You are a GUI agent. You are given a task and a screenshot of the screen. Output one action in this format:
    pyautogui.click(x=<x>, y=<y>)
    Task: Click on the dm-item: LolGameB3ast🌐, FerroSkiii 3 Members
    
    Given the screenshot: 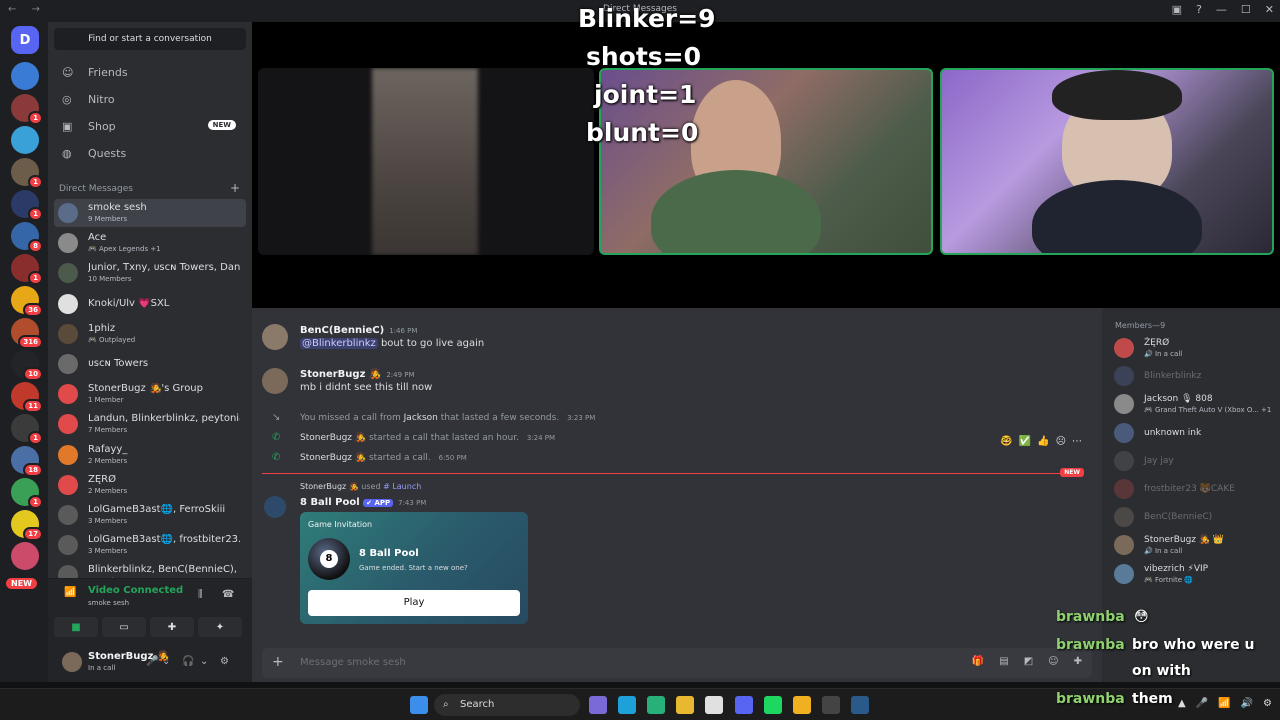 What is the action you would take?
    pyautogui.click(x=150, y=515)
    